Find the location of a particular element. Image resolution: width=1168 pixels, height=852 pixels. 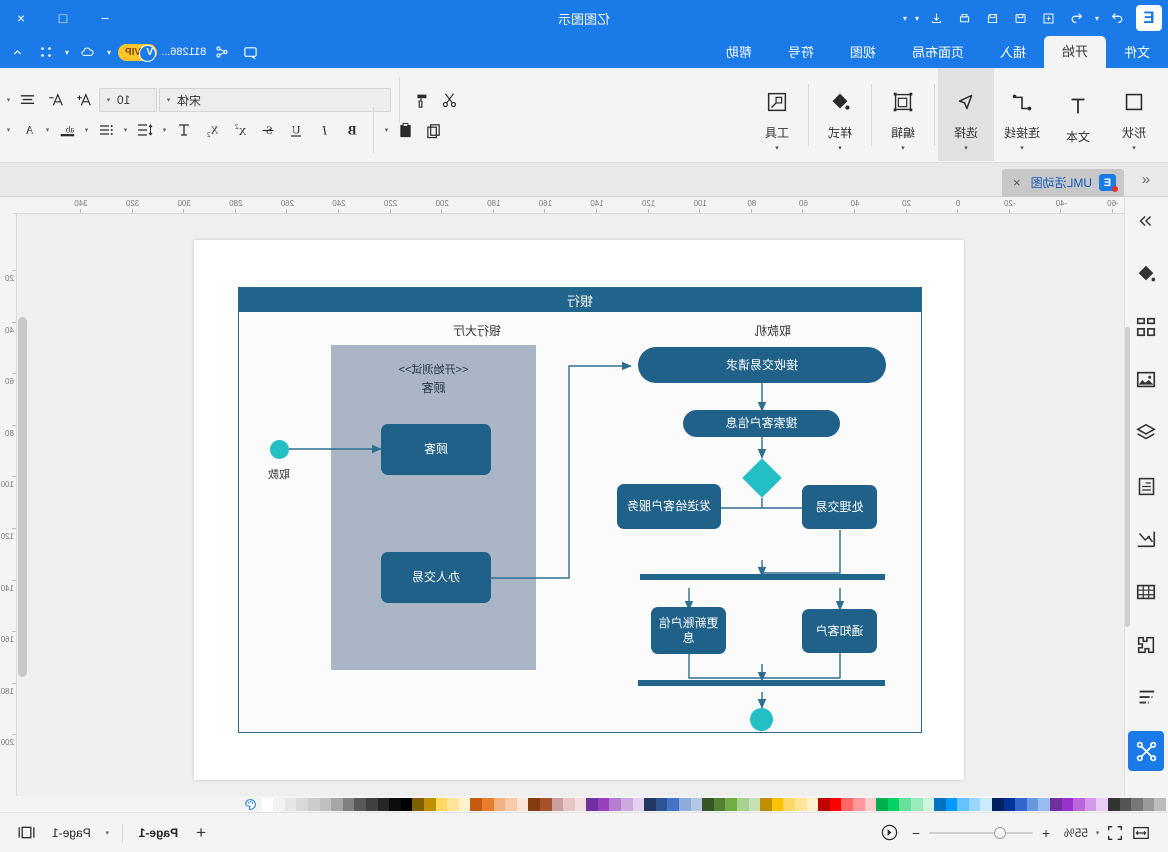

active-page-tab: Page-1 is located at coordinates (158, 833).